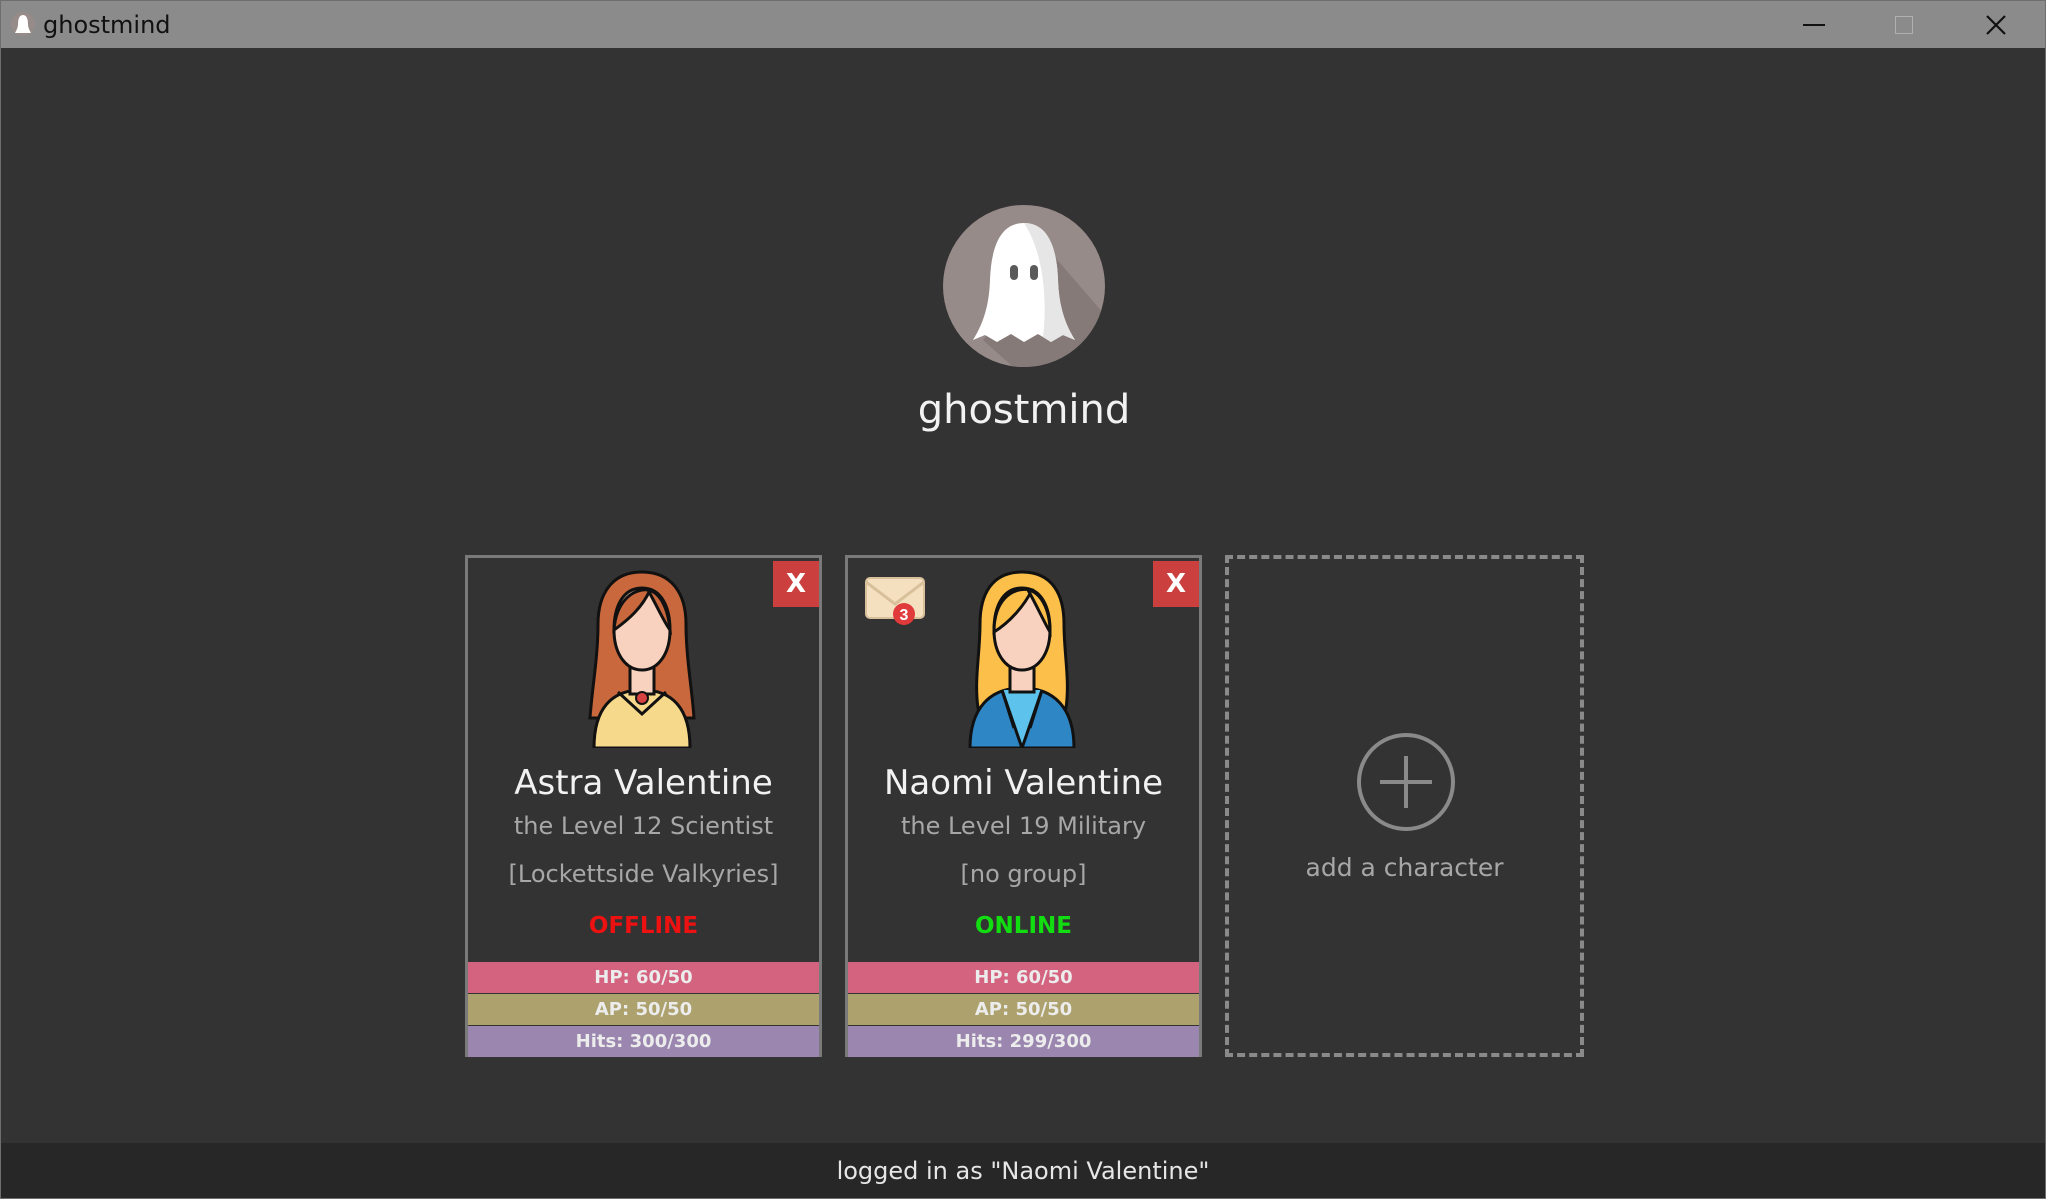 This screenshot has height=1199, width=2046. I want to click on hits-bar: Hits: 300/300, so click(643, 1041).